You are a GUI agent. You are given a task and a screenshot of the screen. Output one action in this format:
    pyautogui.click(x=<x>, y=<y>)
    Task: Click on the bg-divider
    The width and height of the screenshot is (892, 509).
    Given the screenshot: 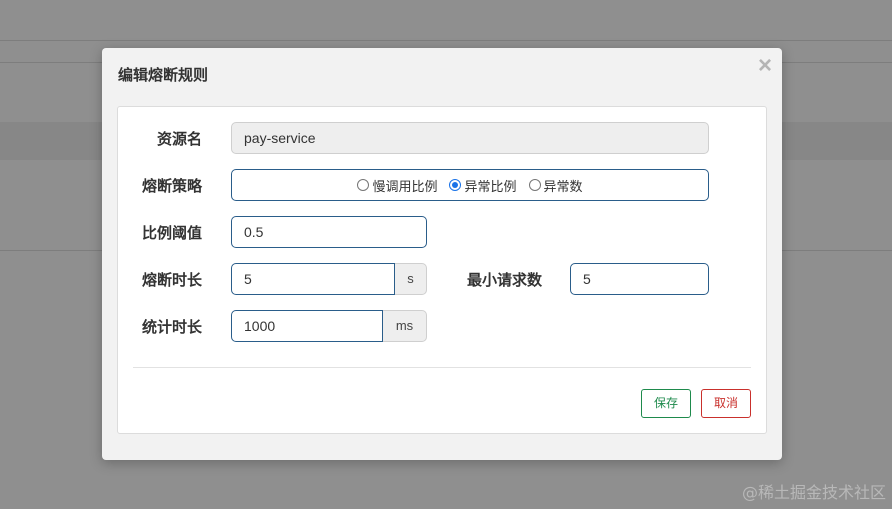 What is the action you would take?
    pyautogui.click(x=446, y=40)
    